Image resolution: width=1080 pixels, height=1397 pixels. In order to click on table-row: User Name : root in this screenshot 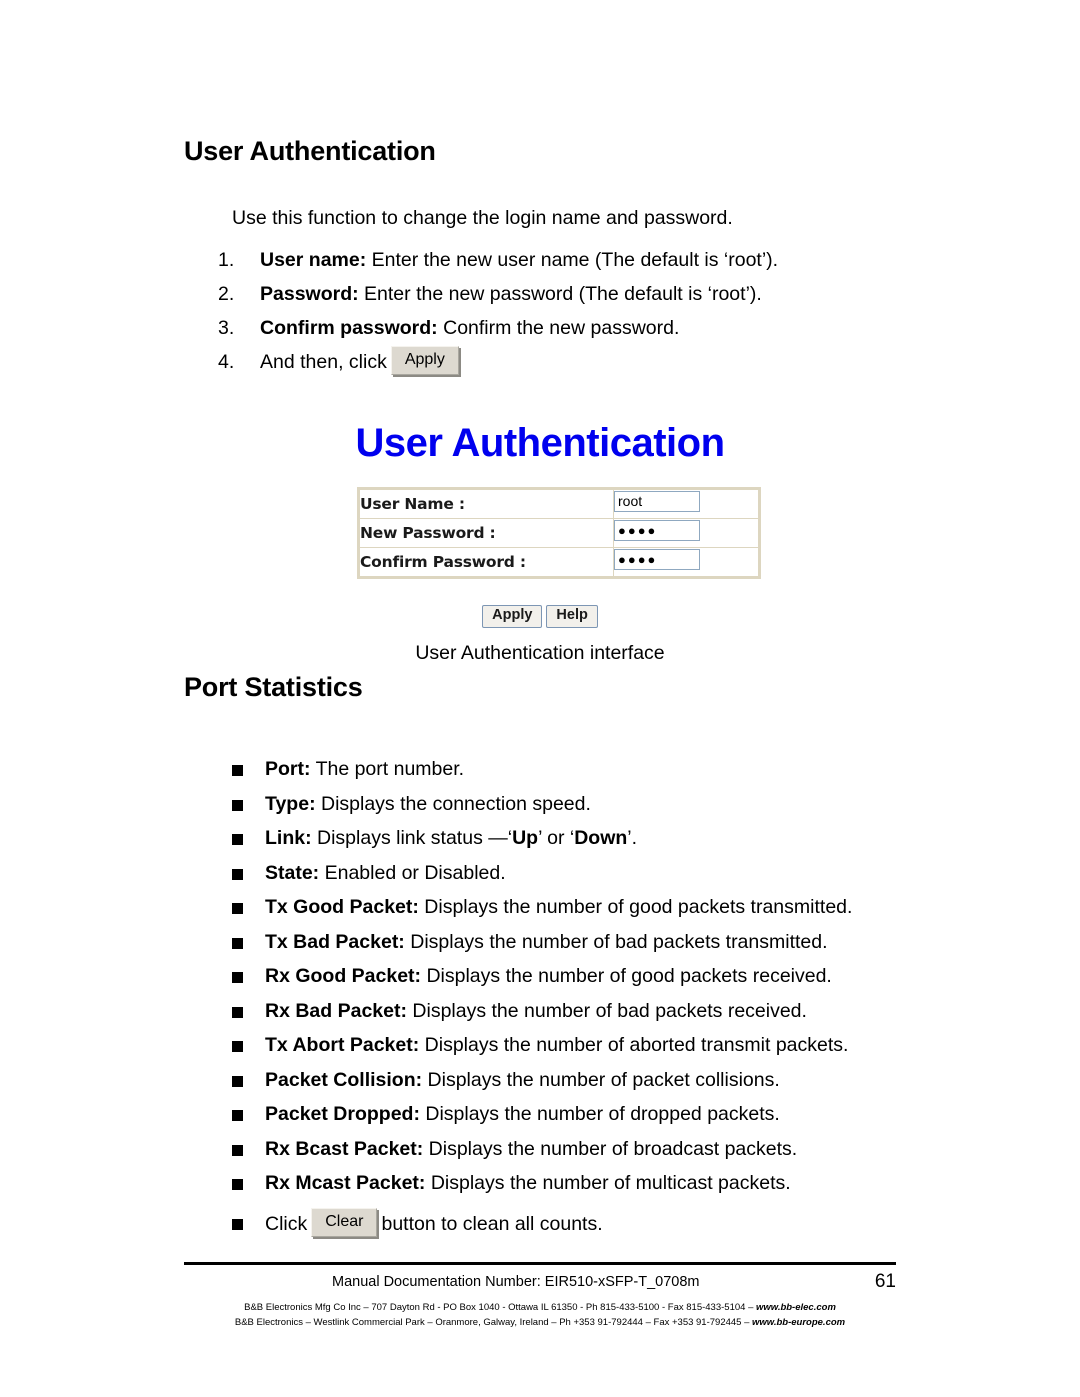, I will do `click(559, 504)`.